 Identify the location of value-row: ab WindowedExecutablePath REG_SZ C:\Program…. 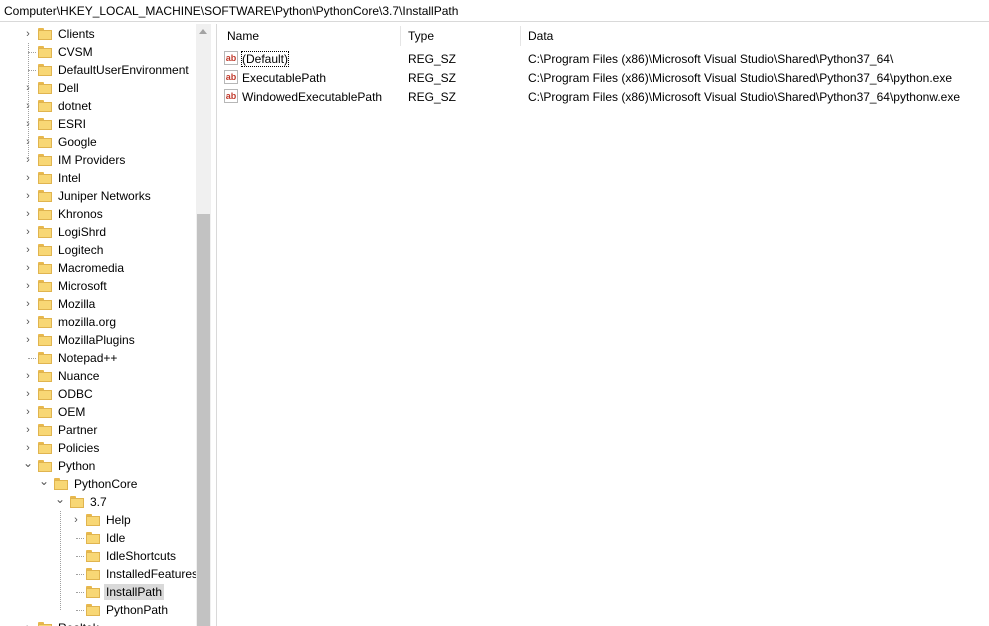
(603, 96).